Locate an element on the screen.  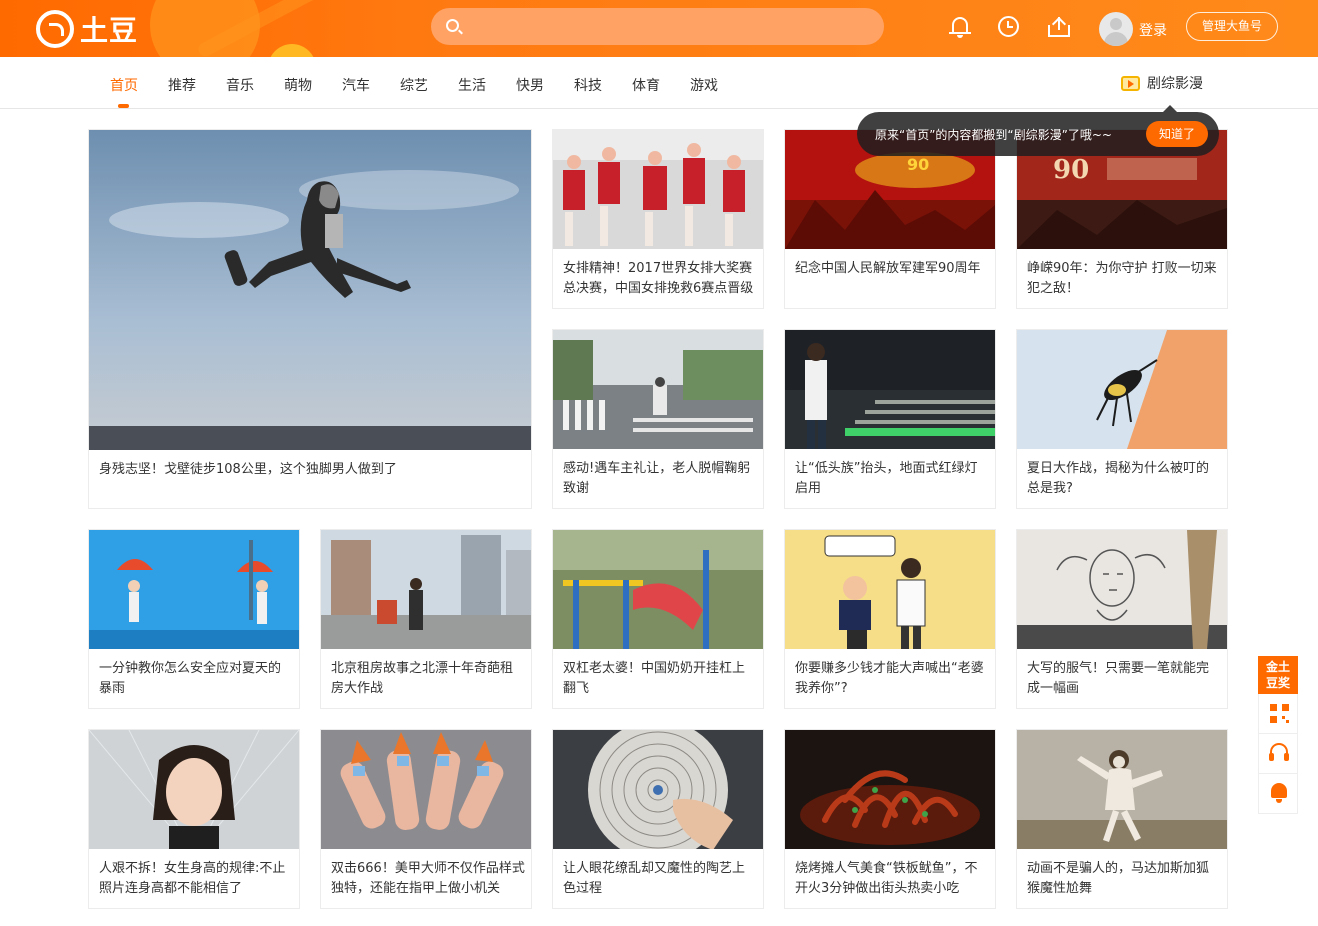
video-card: 烧烤摊人气美食“铁板鱿鱼”，不开火3分钟做出街头热卖小吃 is located at coordinates (890, 819).